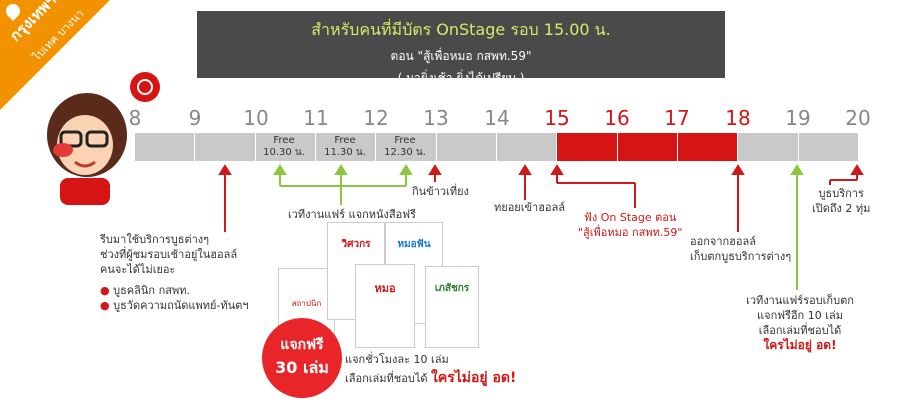  I want to click on note-line: "สู้เพื่อหมอ กสพท.59", so click(630, 232).